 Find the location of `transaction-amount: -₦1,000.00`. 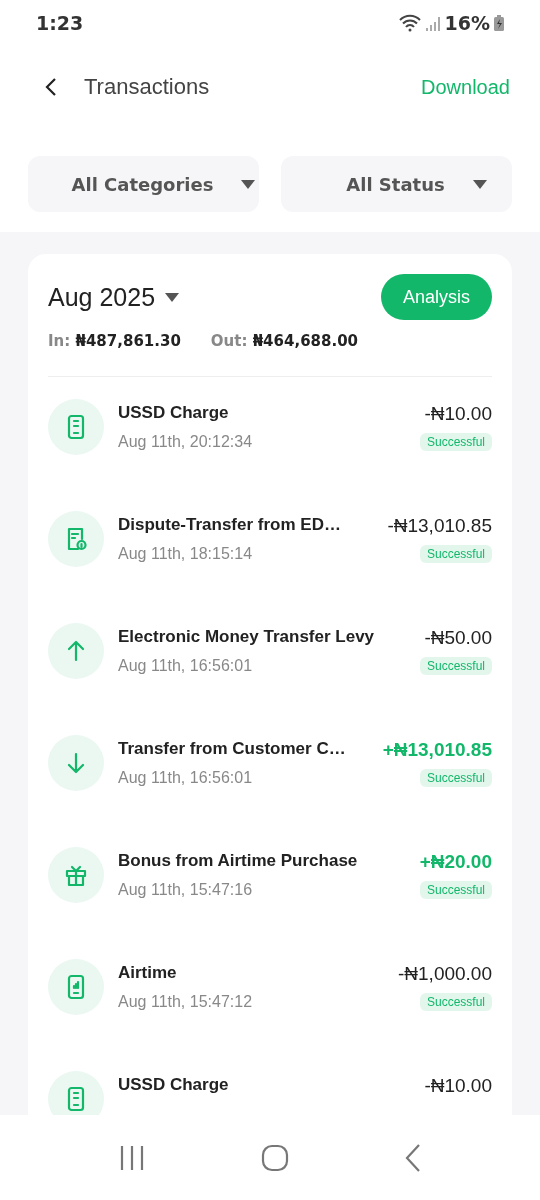

transaction-amount: -₦1,000.00 is located at coordinates (445, 974).